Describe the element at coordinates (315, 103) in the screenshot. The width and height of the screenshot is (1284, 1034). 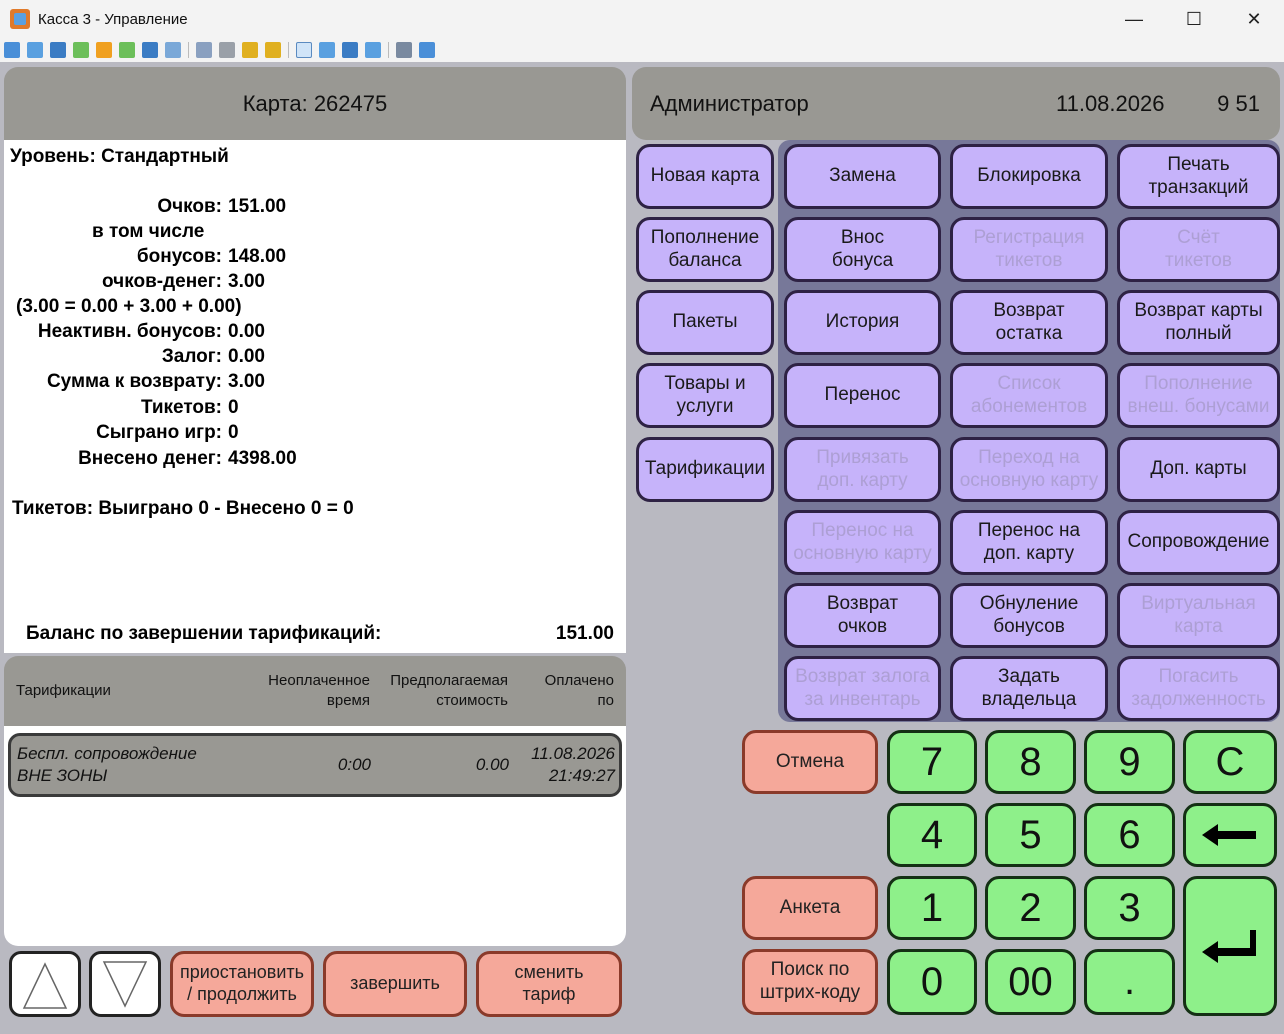
I see `card-header: Карта: 262475` at that location.